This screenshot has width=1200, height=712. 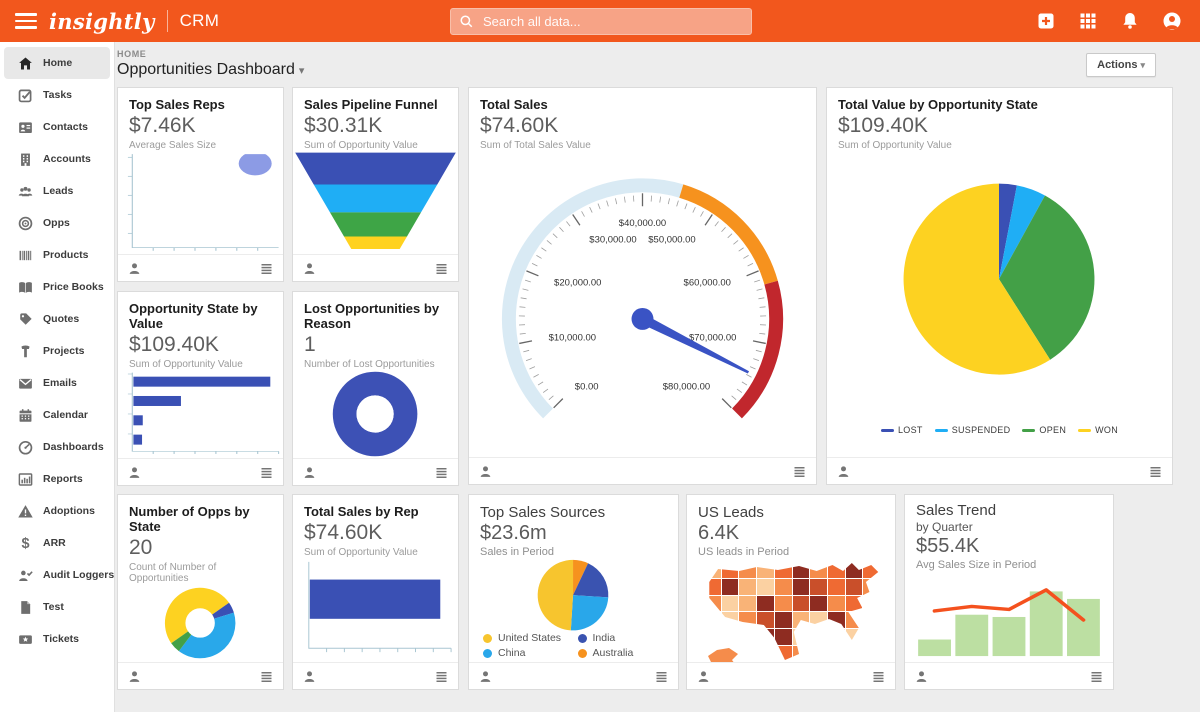 I want to click on legend-item-lost: LOST, so click(x=901, y=430).